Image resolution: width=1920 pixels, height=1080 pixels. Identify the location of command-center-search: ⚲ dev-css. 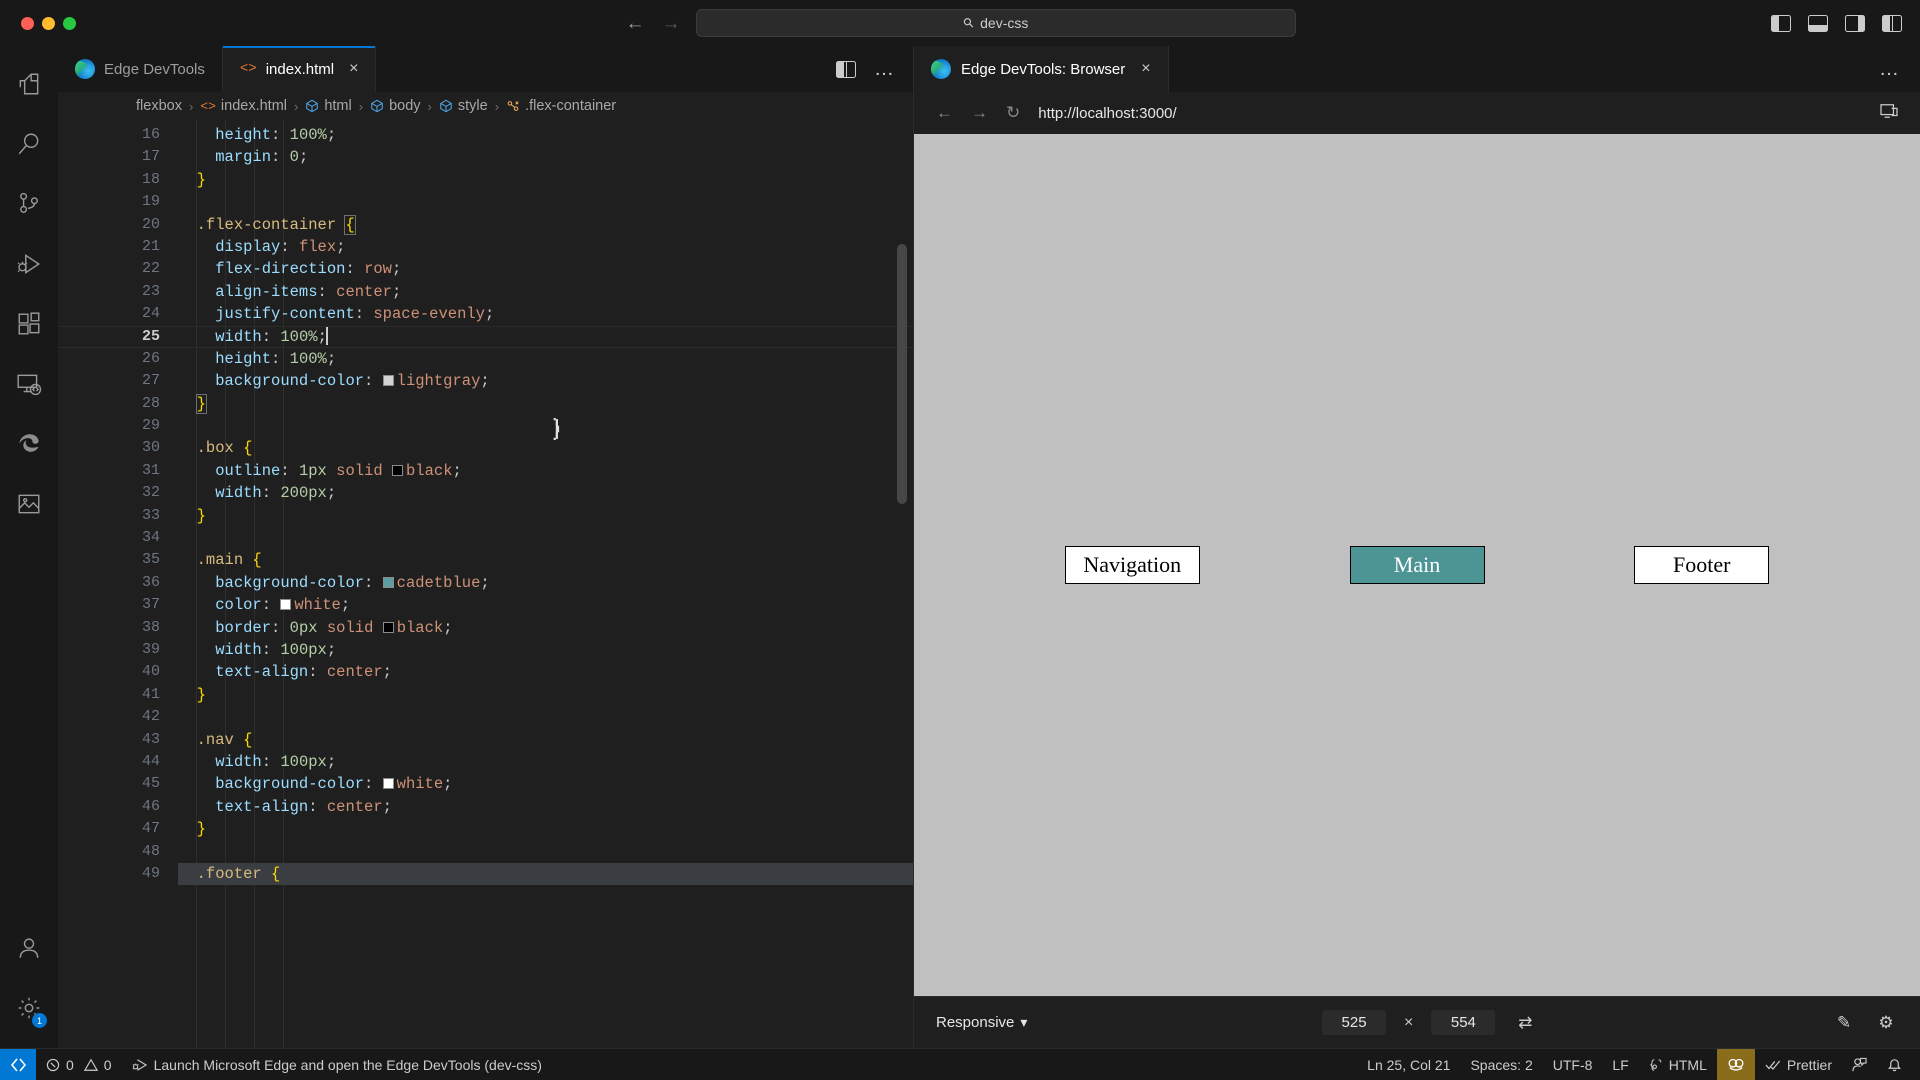
(996, 23).